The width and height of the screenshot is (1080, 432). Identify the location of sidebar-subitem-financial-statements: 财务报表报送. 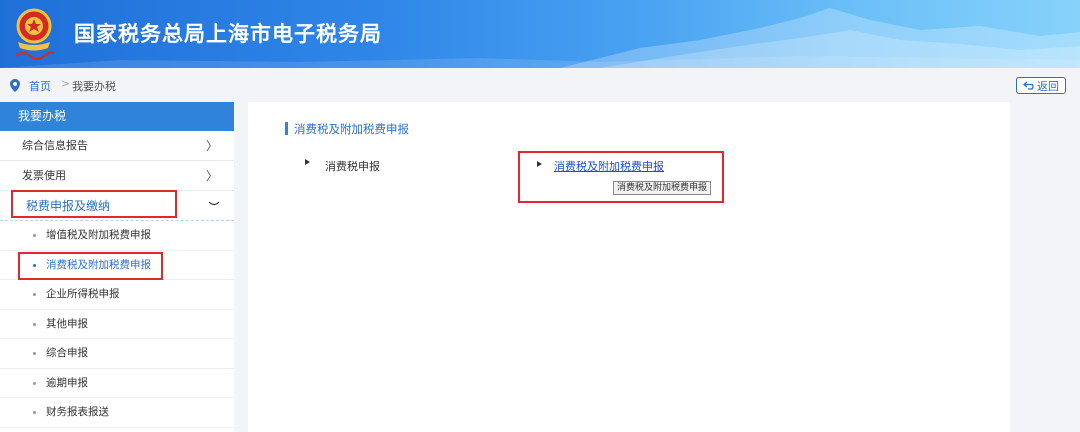
(117, 413).